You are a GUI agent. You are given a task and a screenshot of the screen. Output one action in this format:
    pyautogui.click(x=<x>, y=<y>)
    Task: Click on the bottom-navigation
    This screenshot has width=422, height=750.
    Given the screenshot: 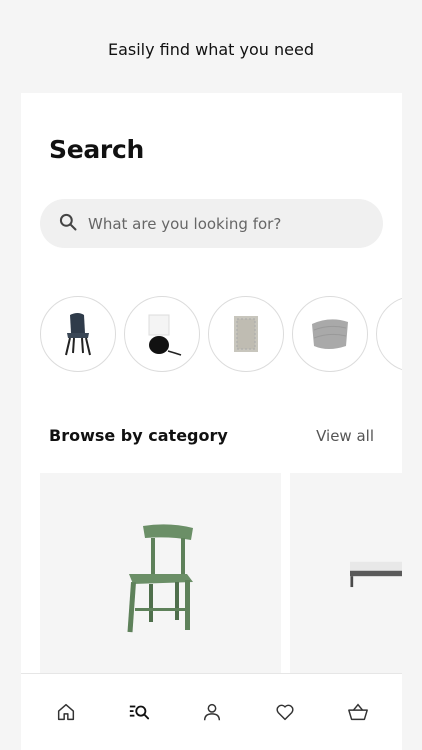 What is the action you would take?
    pyautogui.click(x=211, y=711)
    